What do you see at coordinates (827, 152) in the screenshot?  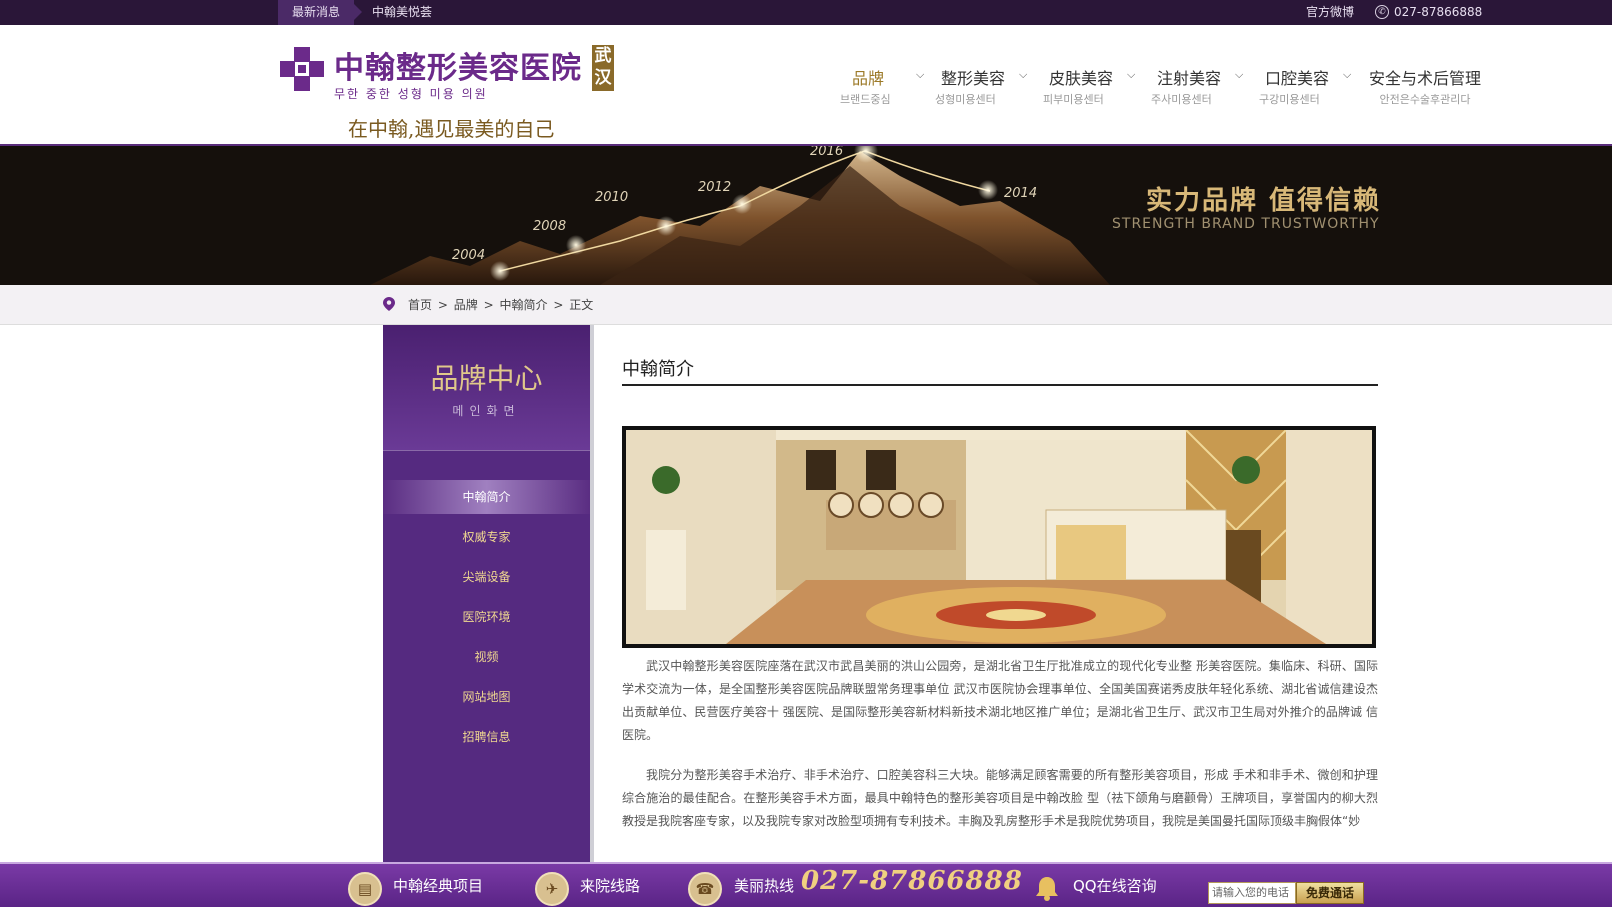 I see `year-label: 2016` at bounding box center [827, 152].